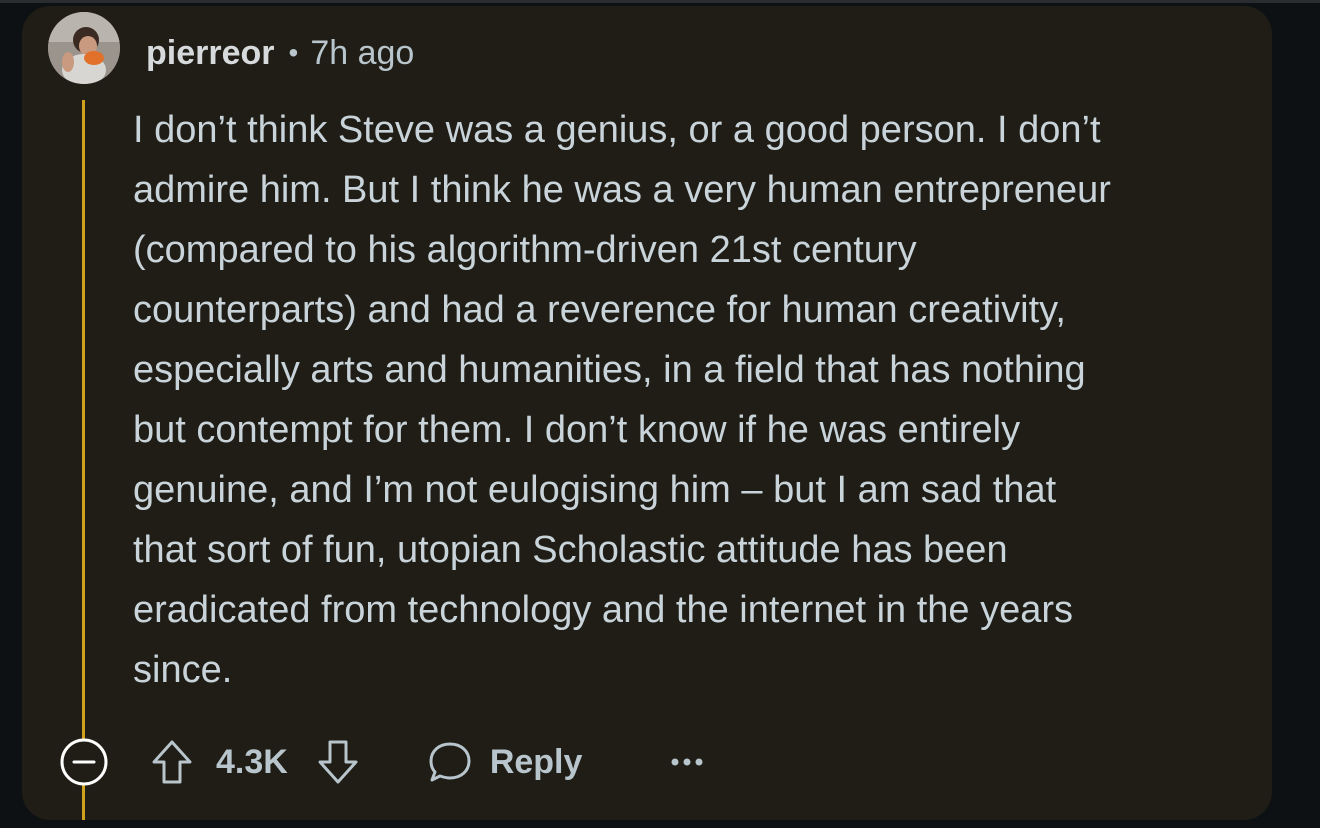 The height and width of the screenshot is (828, 1320). What do you see at coordinates (536, 761) in the screenshot?
I see `reply-label: Reply` at bounding box center [536, 761].